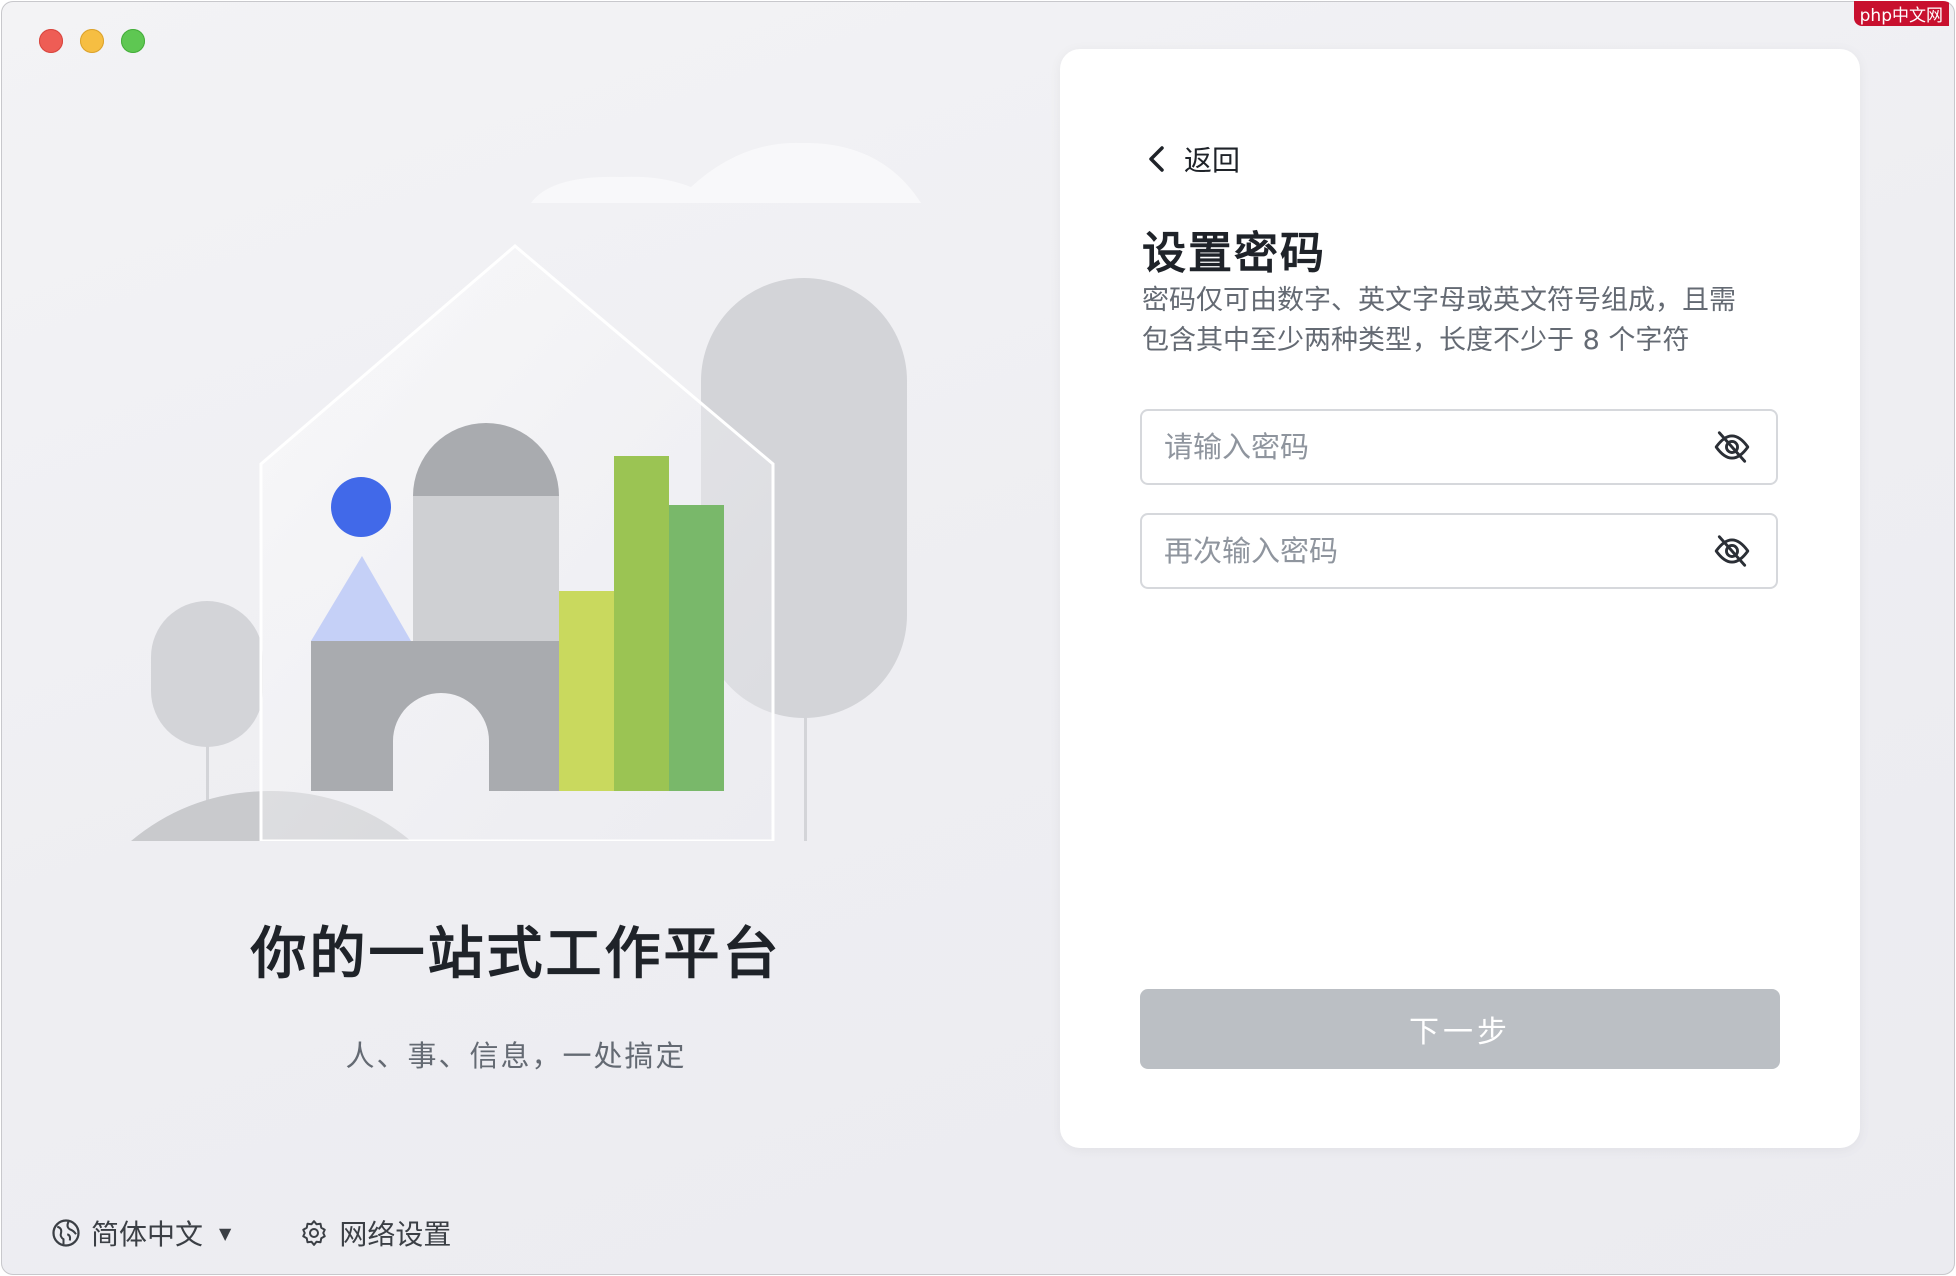 The width and height of the screenshot is (1956, 1276). Describe the element at coordinates (1460, 1029) in the screenshot. I see `next-step-button: 下一步` at that location.